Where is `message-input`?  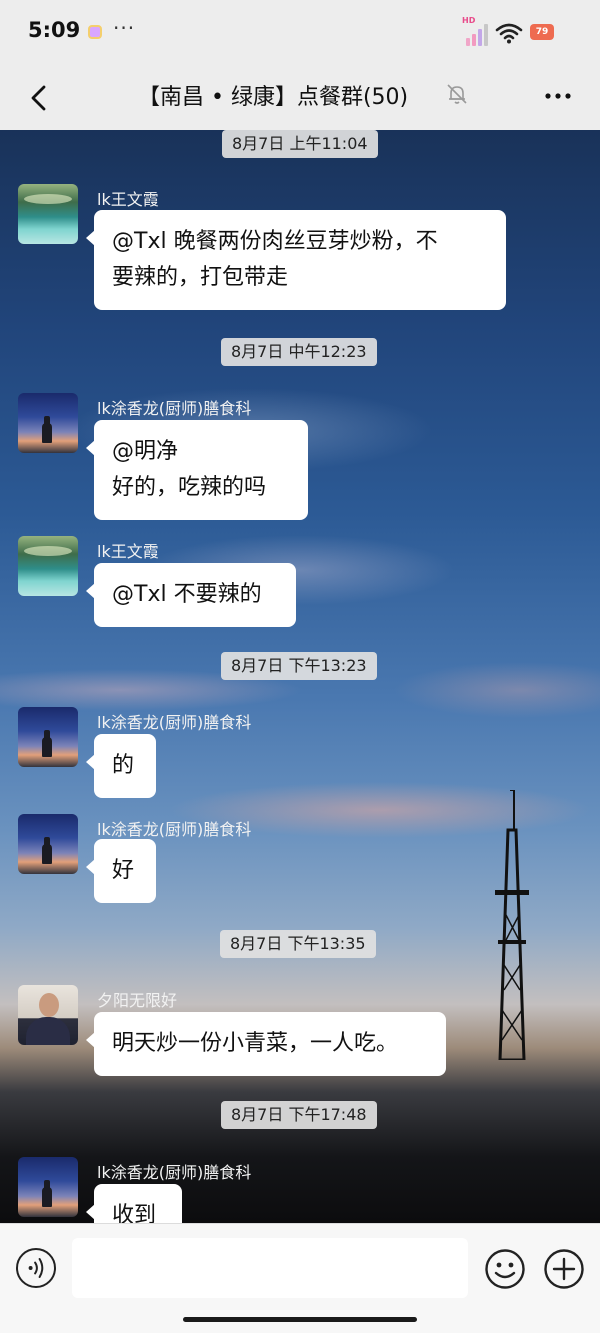 message-input is located at coordinates (270, 1268).